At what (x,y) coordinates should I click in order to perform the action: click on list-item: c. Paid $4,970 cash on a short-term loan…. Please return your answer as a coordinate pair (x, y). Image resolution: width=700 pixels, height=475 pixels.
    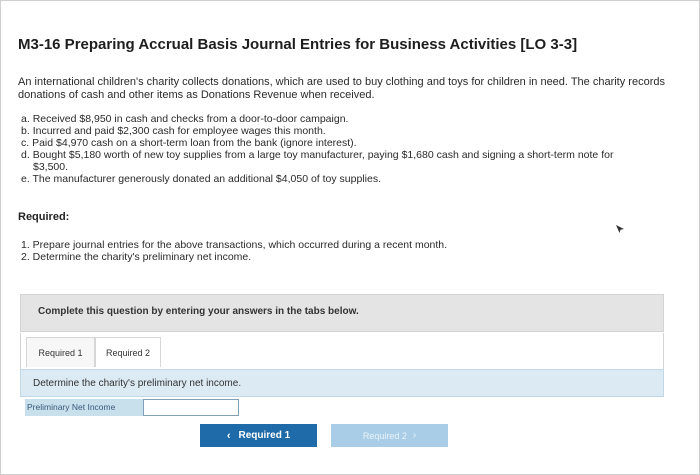
    Looking at the image, I should click on (351, 143).